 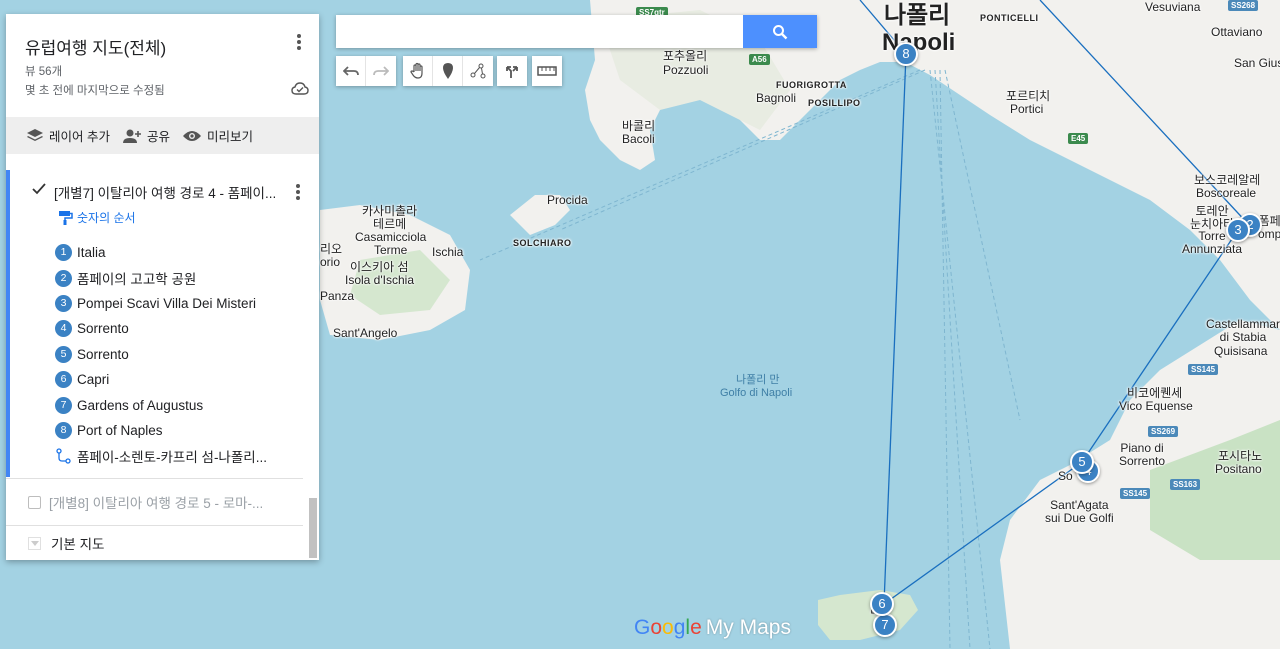 I want to click on list-item: 8 Port of Naples, so click(x=159, y=430).